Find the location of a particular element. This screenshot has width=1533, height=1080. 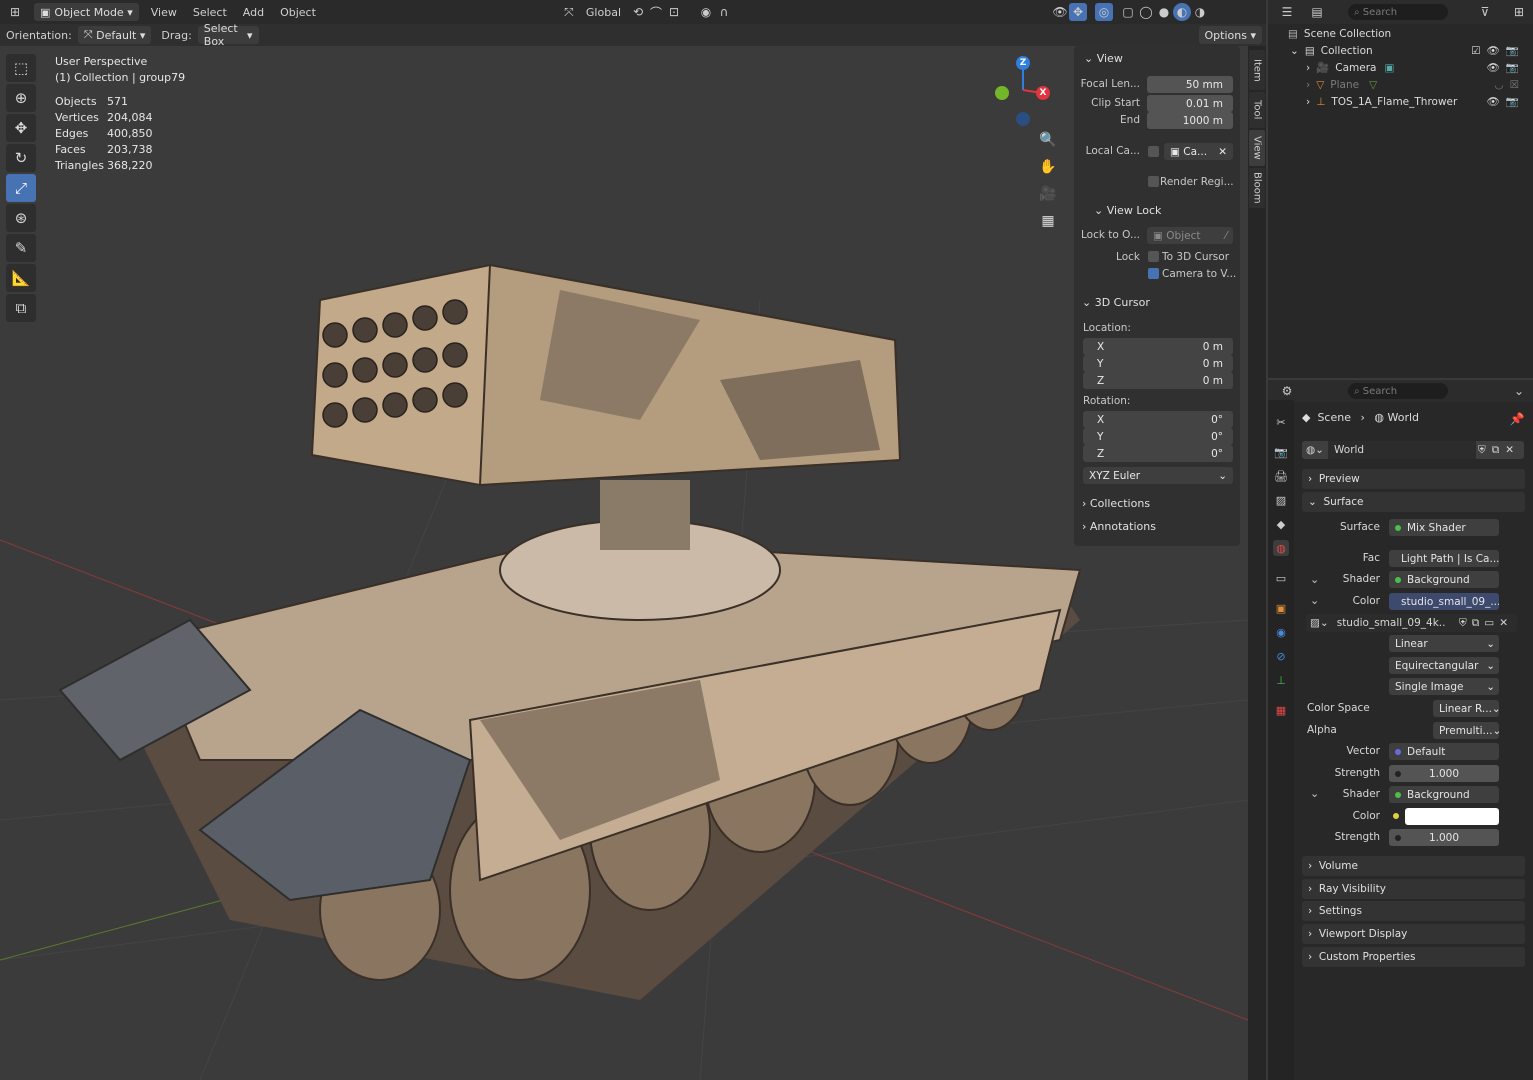

image-actions: ⛨⧉▭✕ is located at coordinates (1486, 623).